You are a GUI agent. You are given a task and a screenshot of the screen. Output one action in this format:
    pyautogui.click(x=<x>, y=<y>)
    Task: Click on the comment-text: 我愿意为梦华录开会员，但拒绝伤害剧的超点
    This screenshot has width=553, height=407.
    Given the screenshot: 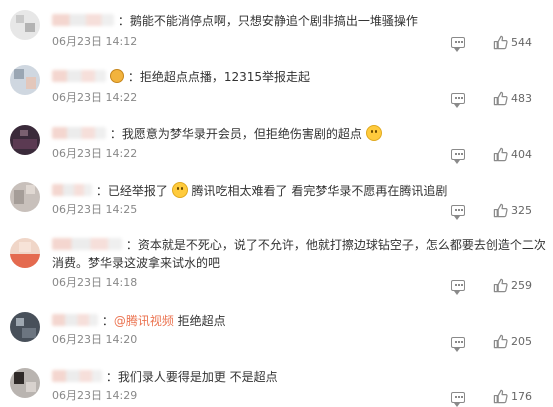 What is the action you would take?
    pyautogui.click(x=241, y=134)
    